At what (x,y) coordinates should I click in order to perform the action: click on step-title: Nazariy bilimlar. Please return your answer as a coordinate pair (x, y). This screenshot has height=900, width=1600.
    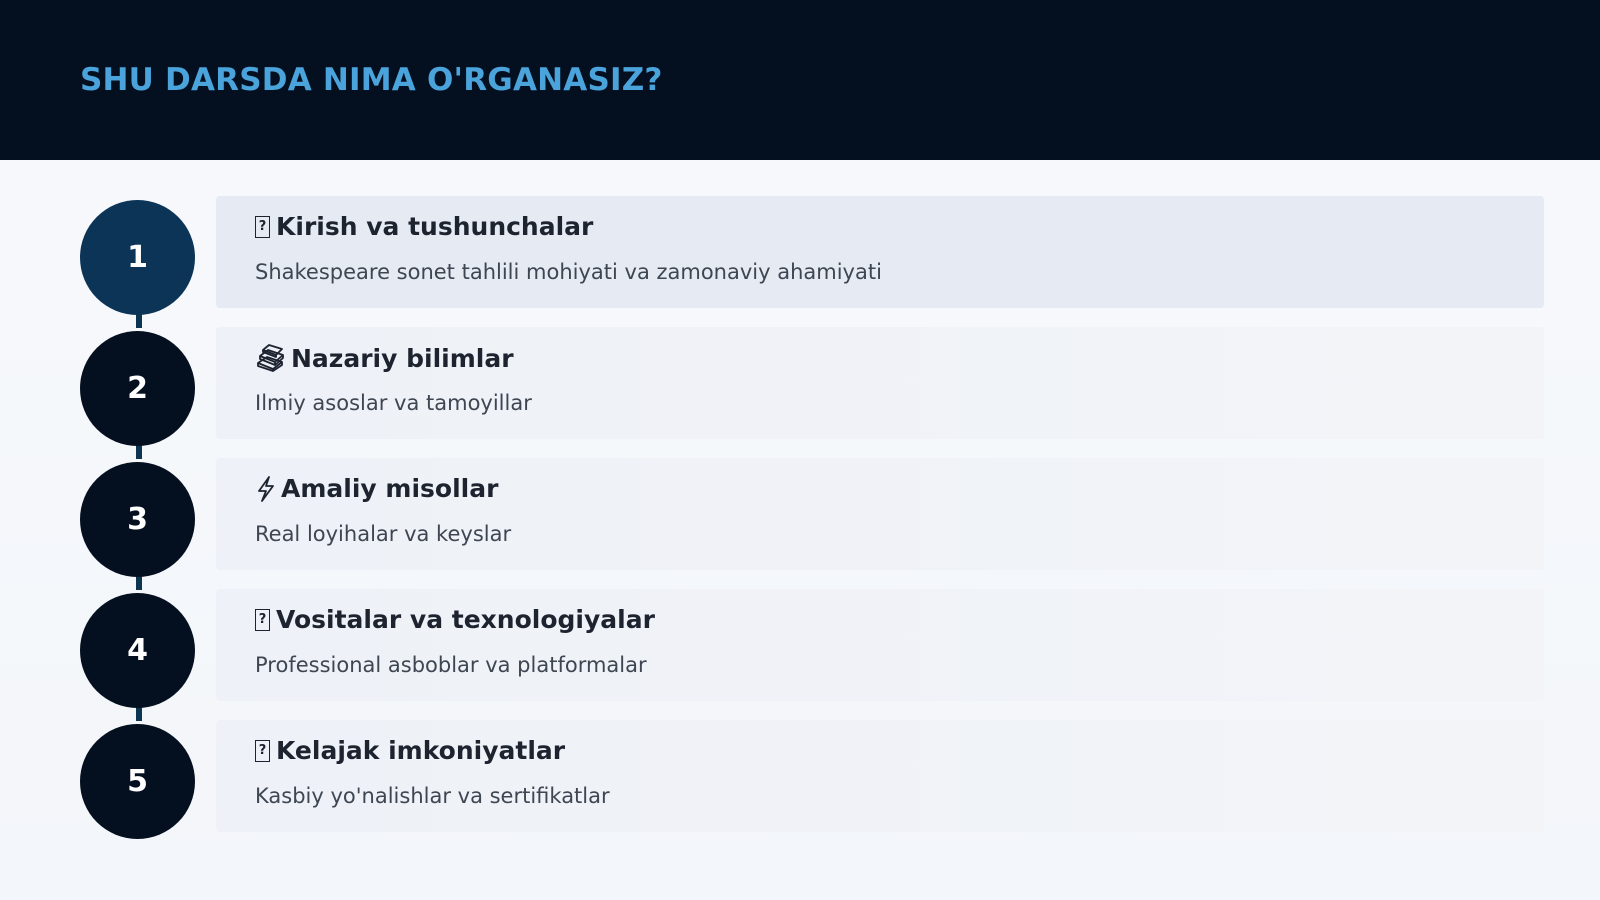
    Looking at the image, I should click on (402, 358).